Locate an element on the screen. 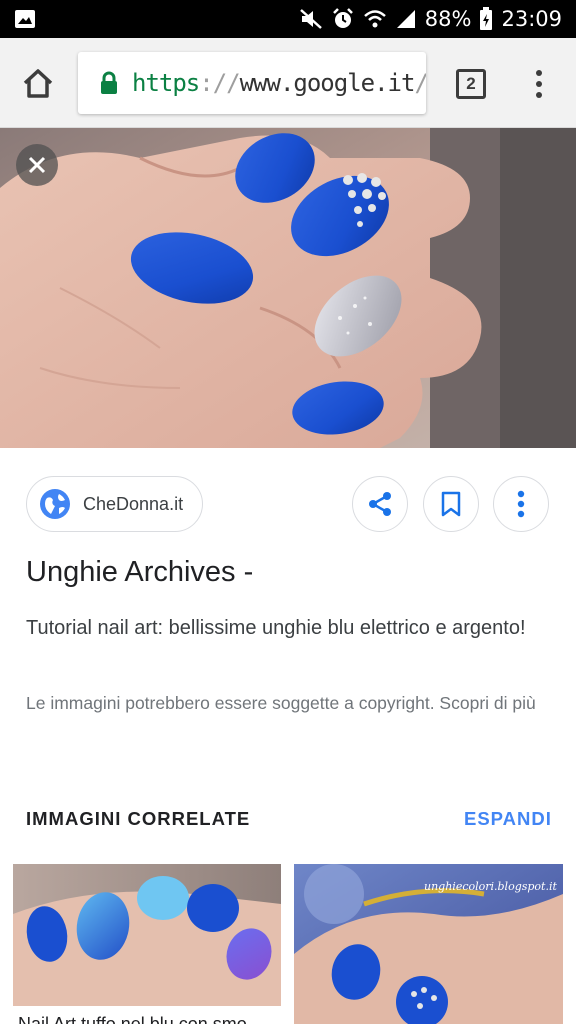 This screenshot has width=576, height=1024. clock-time: 23:09 is located at coordinates (531, 19).